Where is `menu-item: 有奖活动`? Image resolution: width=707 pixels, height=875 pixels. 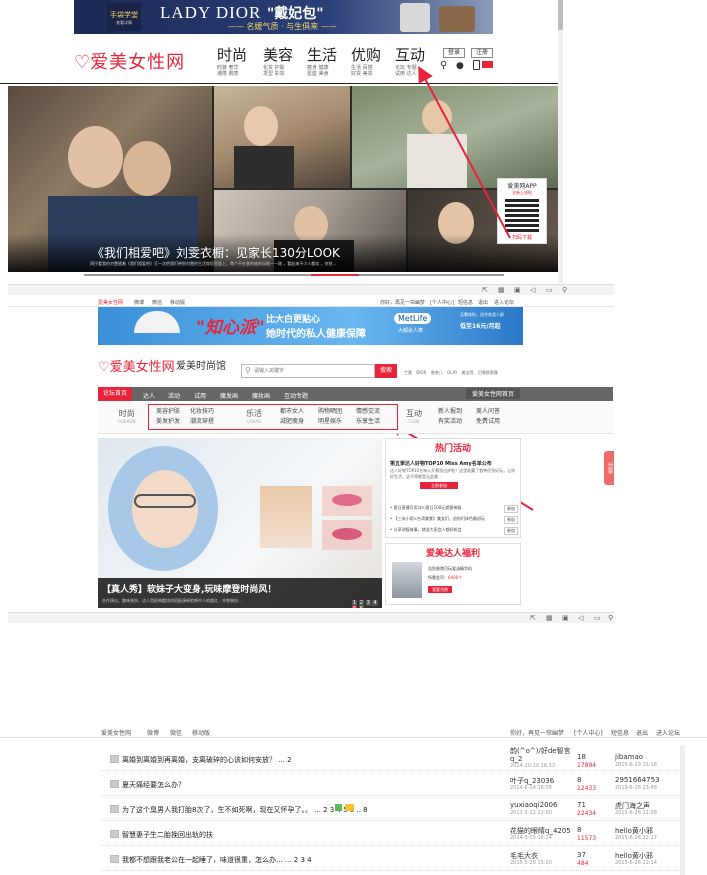 menu-item: 有奖活动 is located at coordinates (457, 422).